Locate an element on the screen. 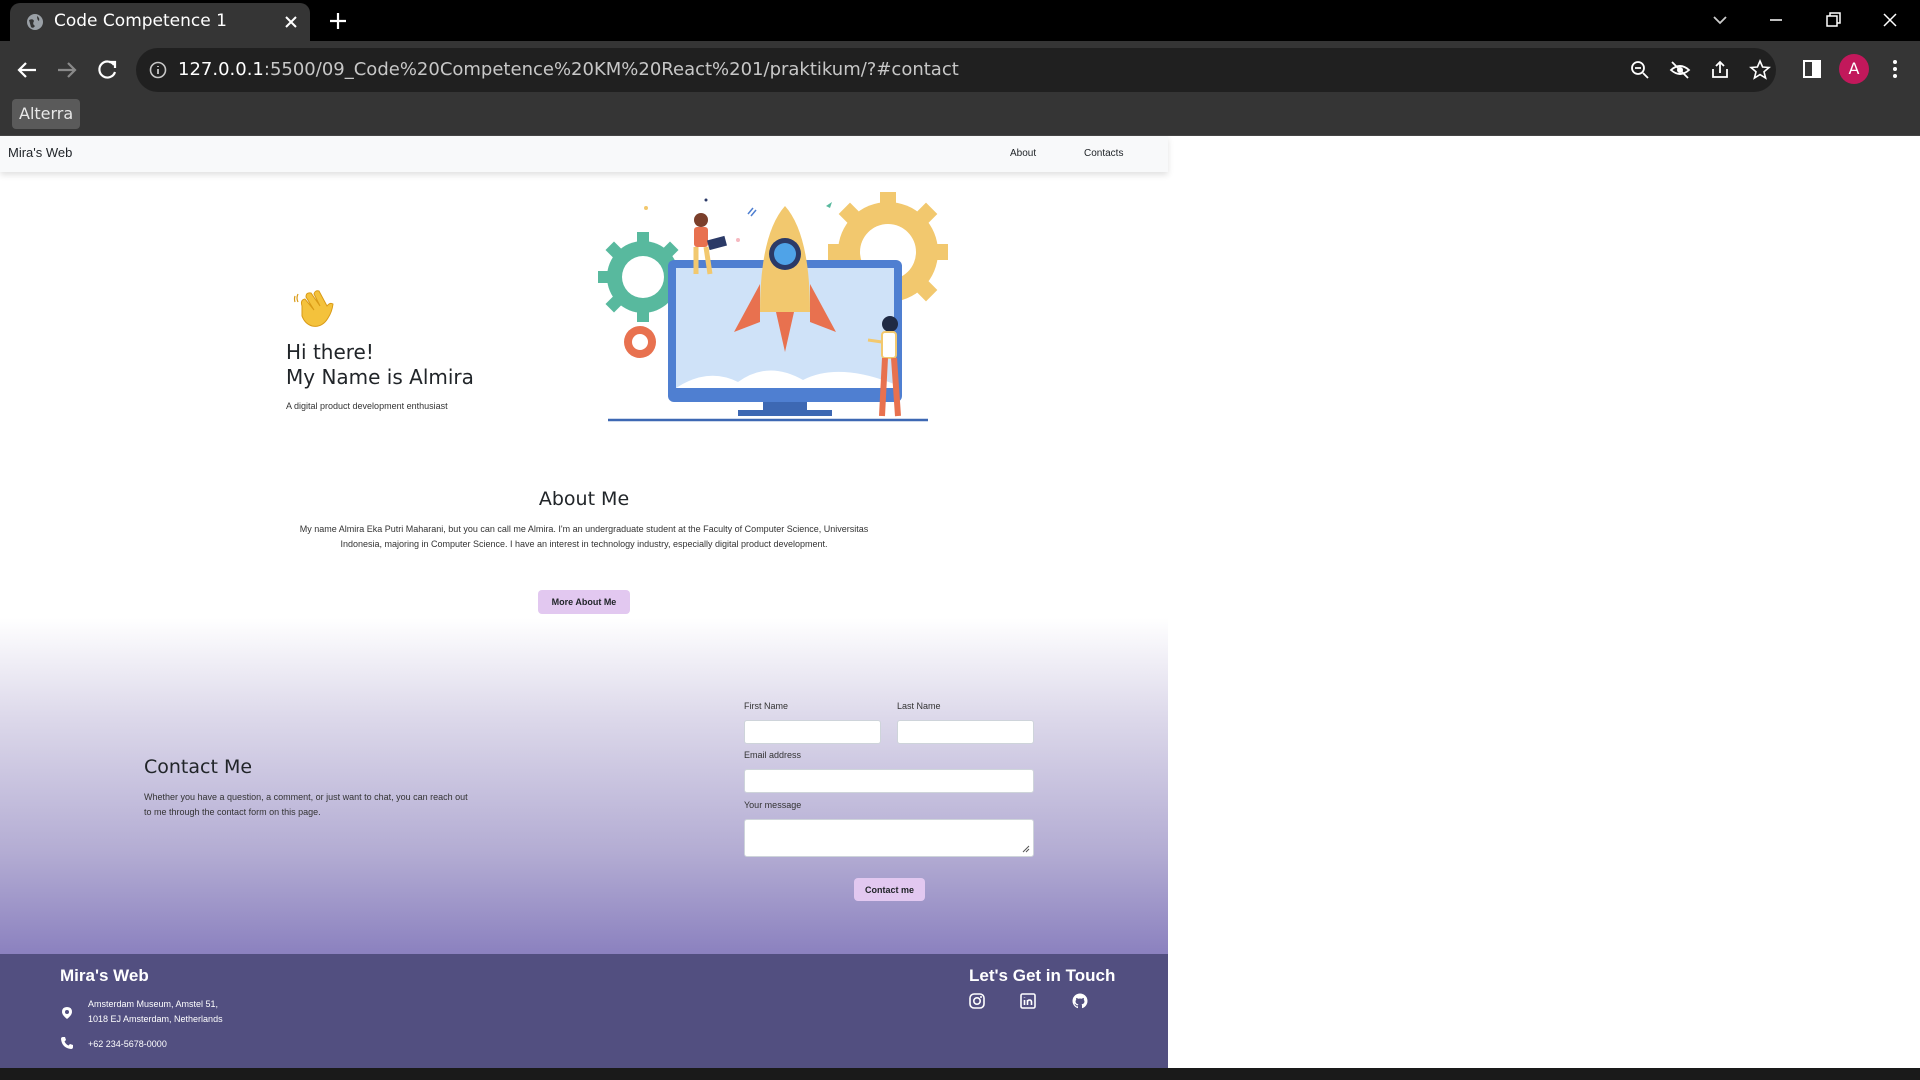  site-info-icon is located at coordinates (158, 70).